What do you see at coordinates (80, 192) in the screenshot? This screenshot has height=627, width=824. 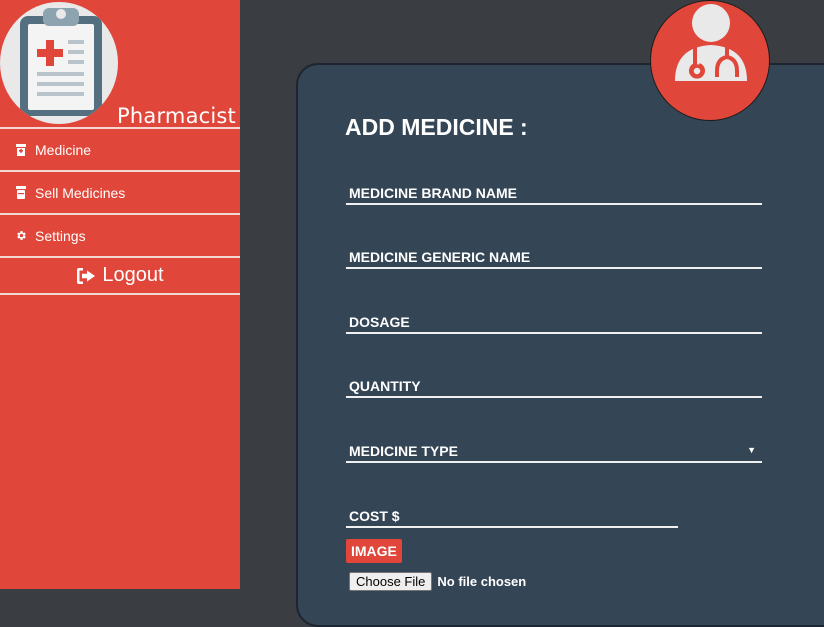 I see `sidebar-item-label: Sell Medicines` at bounding box center [80, 192].